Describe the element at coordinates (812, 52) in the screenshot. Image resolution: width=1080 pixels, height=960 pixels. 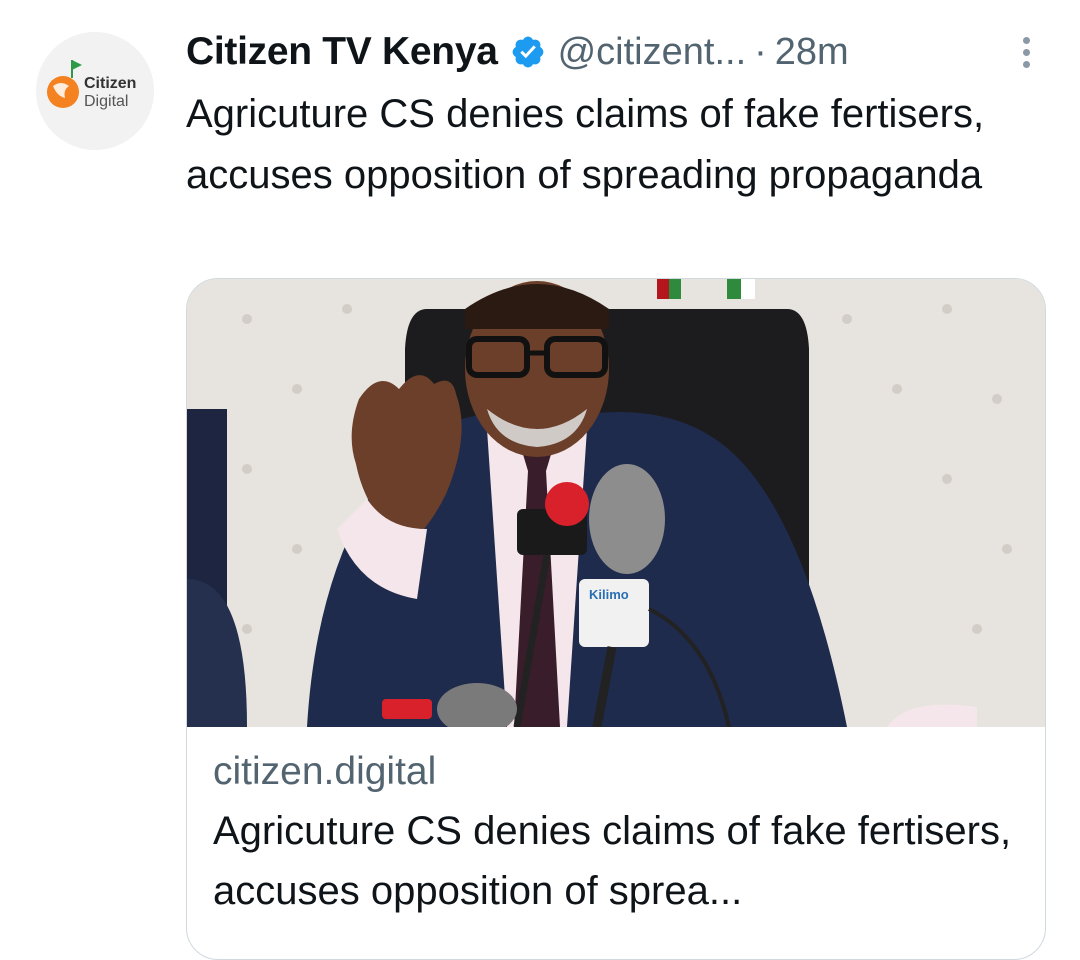
I see `tweet-timestamp: 28m` at that location.